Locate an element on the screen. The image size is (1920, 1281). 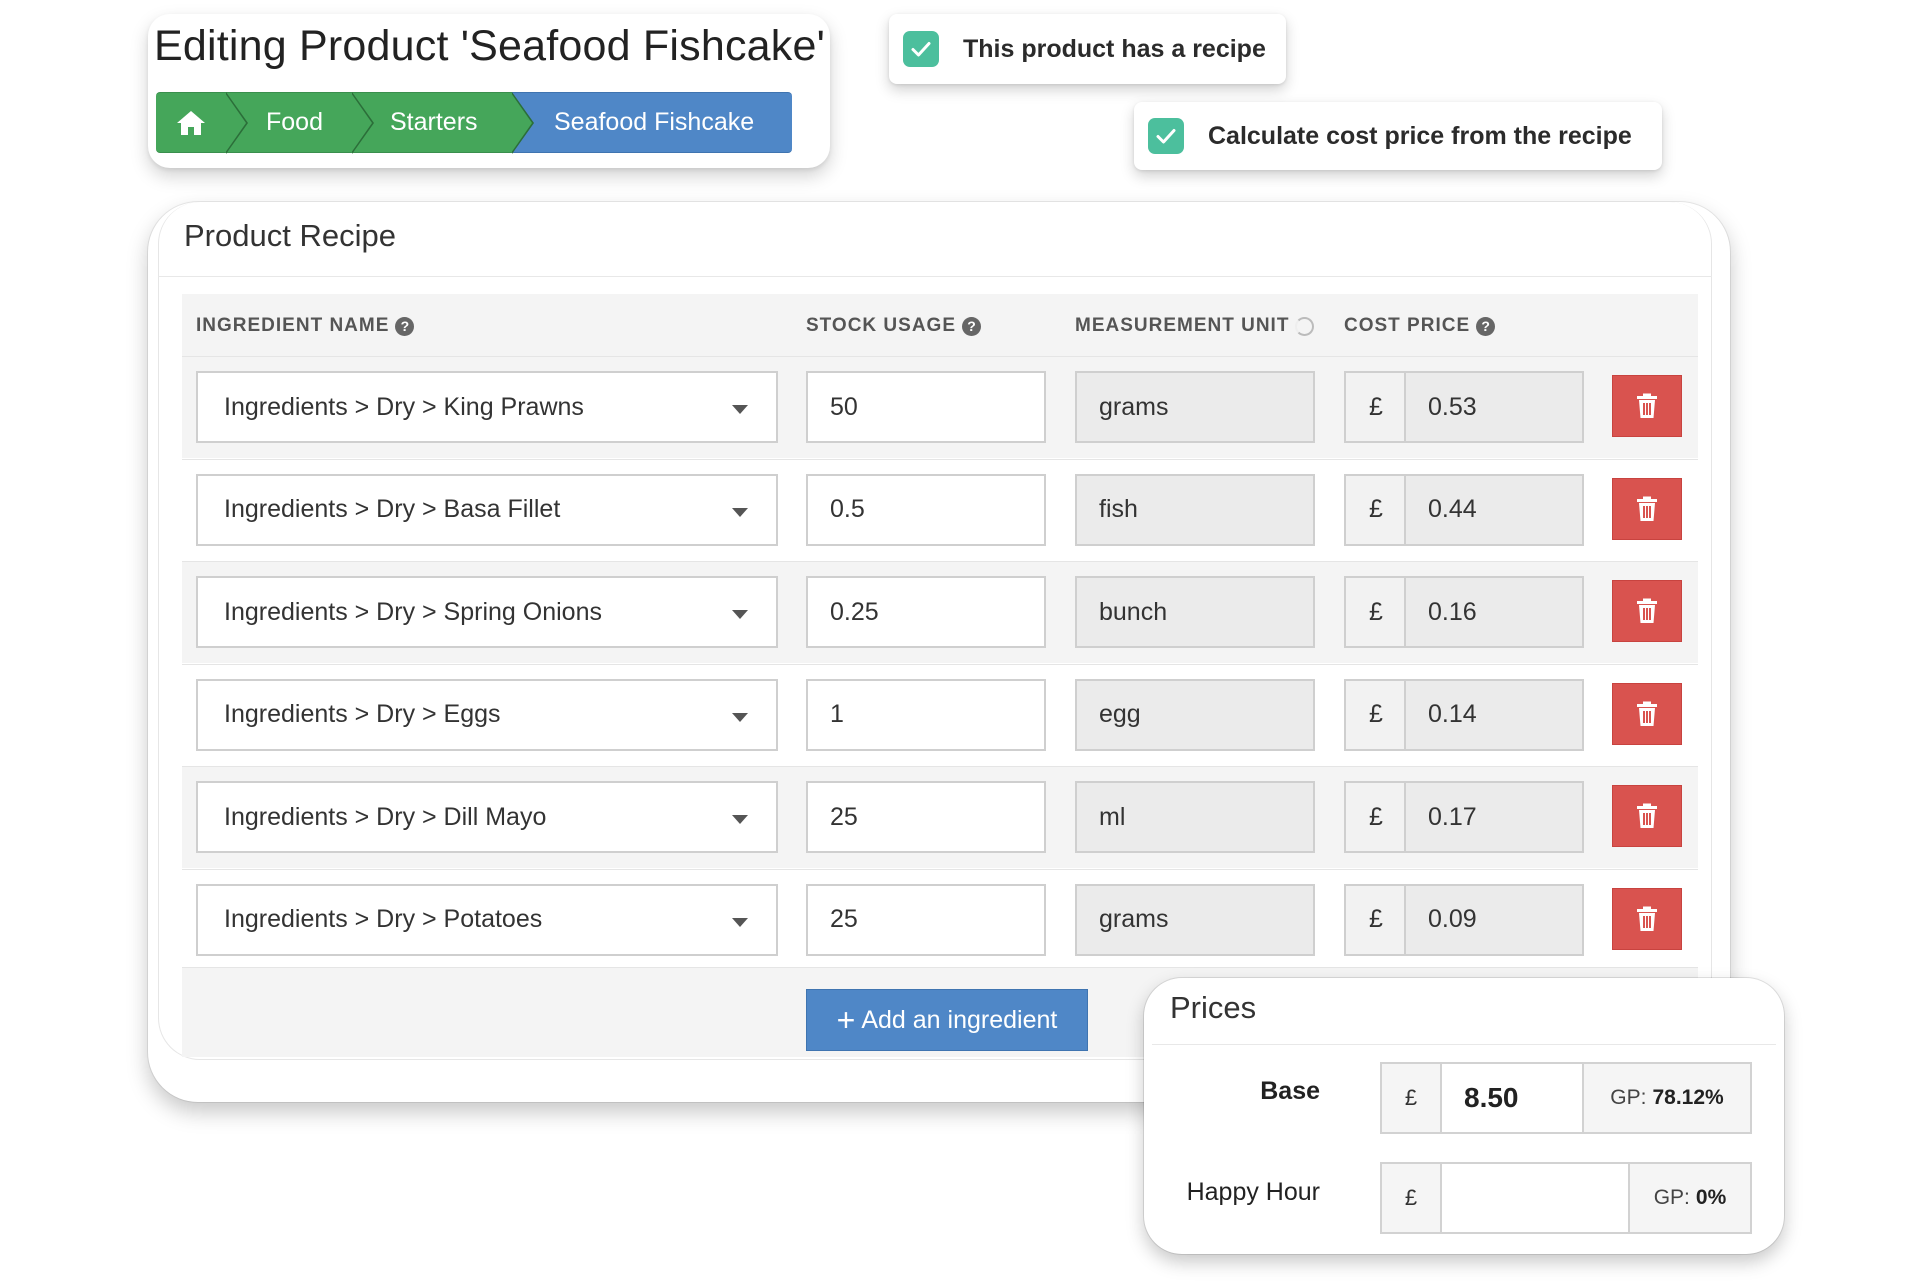
measurement-unit-value: grams is located at coordinates (1134, 919).